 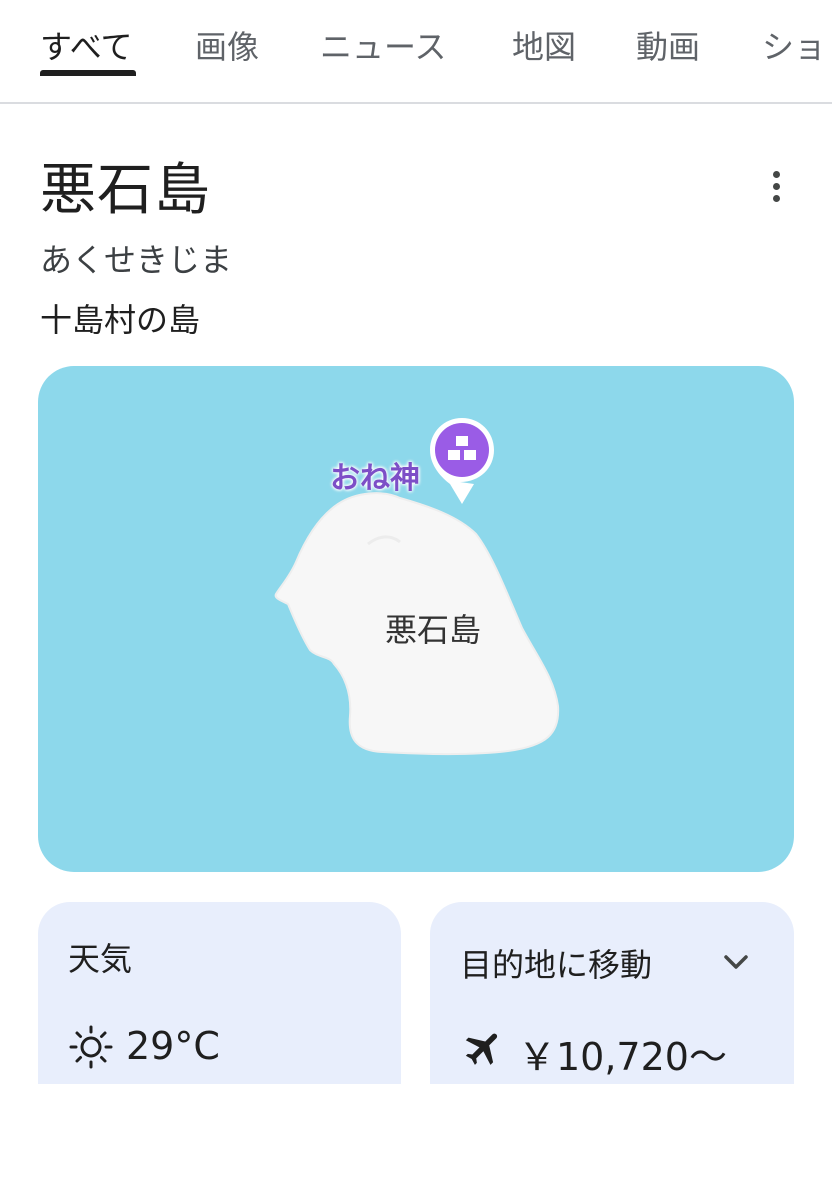 I want to click on weather-temperature: 29°C, so click(x=173, y=1046).